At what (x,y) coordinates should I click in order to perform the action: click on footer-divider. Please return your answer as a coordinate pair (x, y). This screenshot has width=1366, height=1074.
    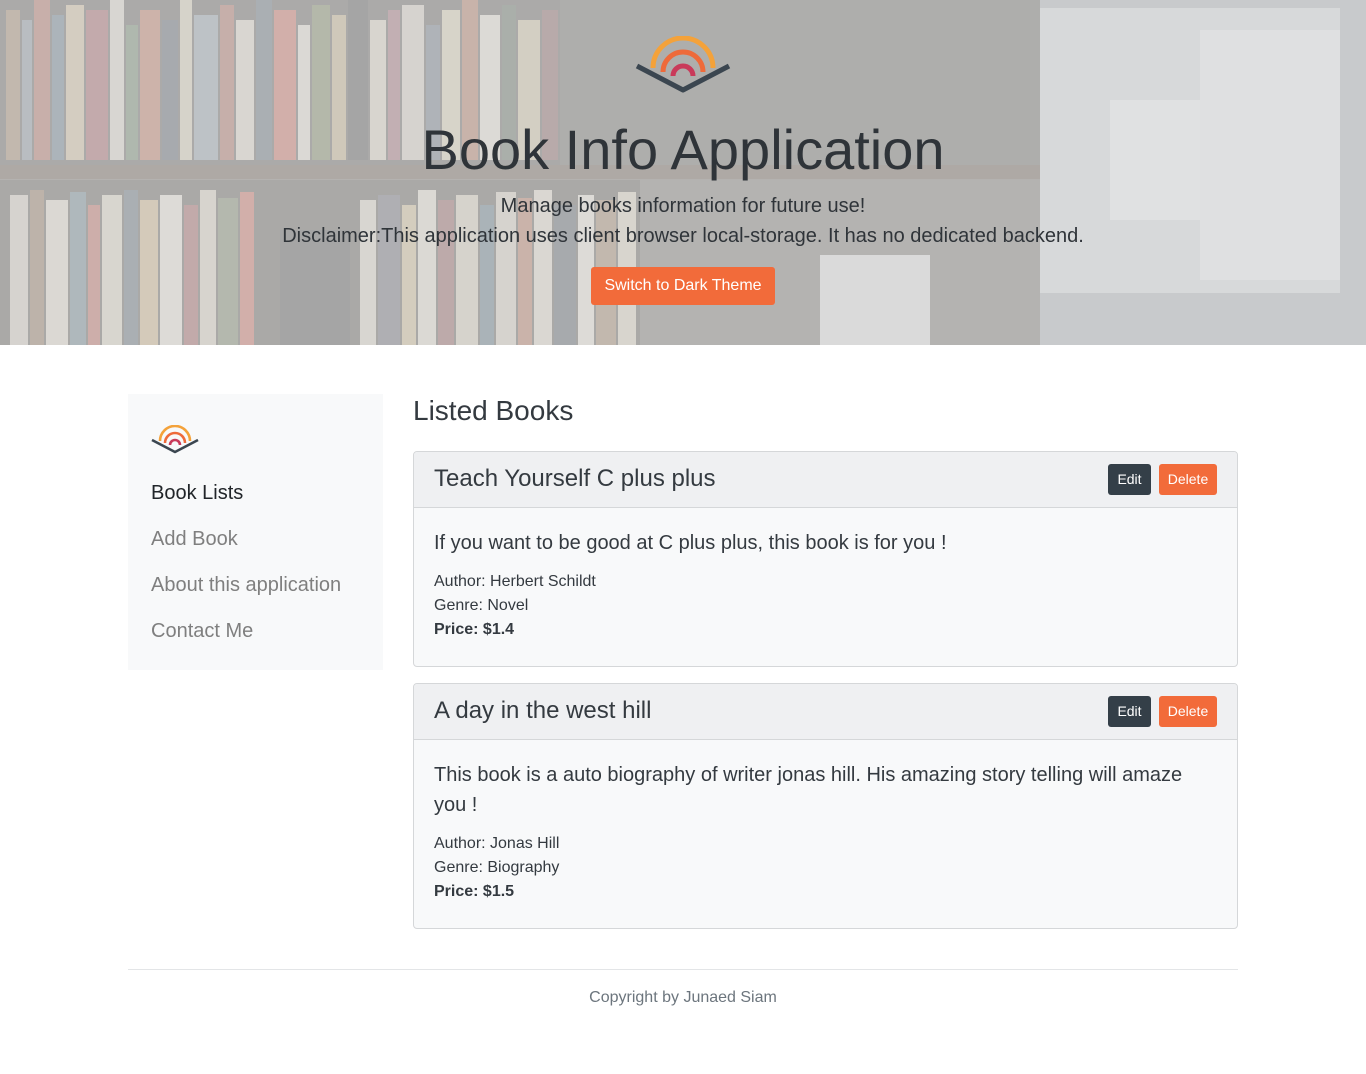
    Looking at the image, I should click on (683, 969).